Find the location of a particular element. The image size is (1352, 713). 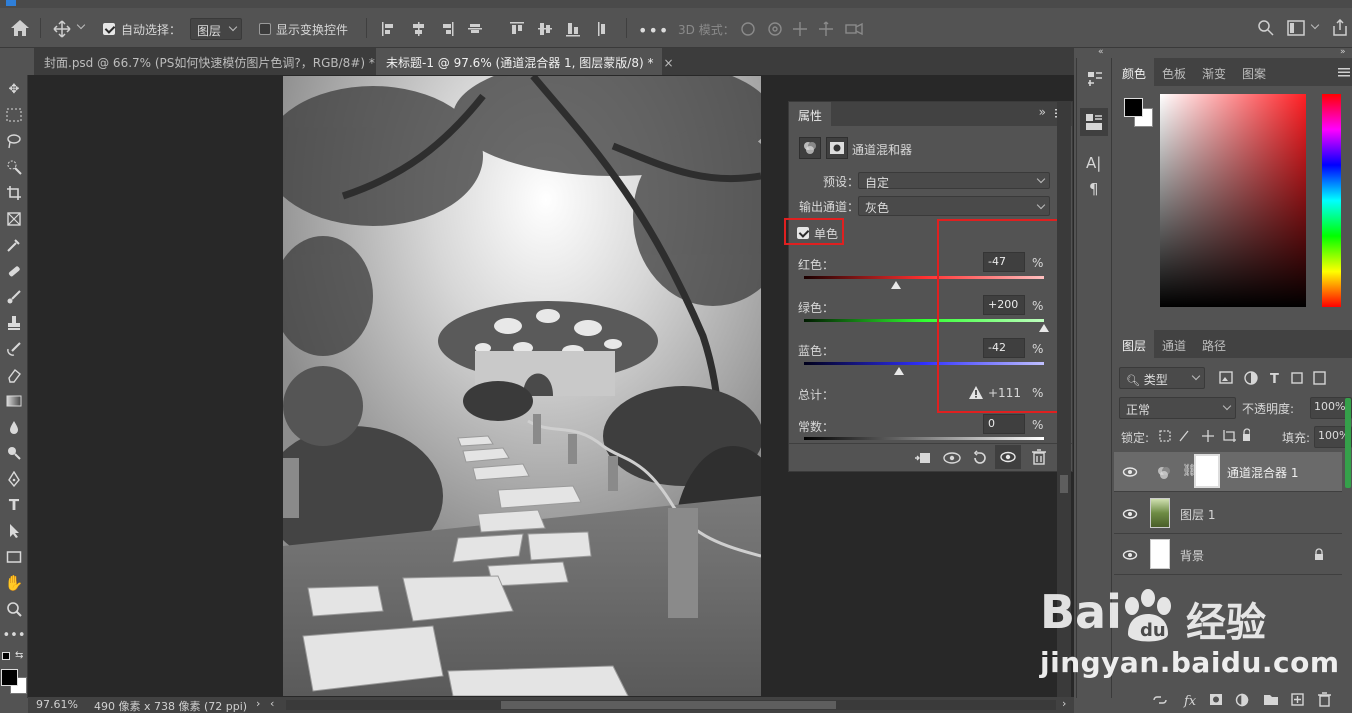

tab-gradients: 渐变 is located at coordinates (1214, 72).